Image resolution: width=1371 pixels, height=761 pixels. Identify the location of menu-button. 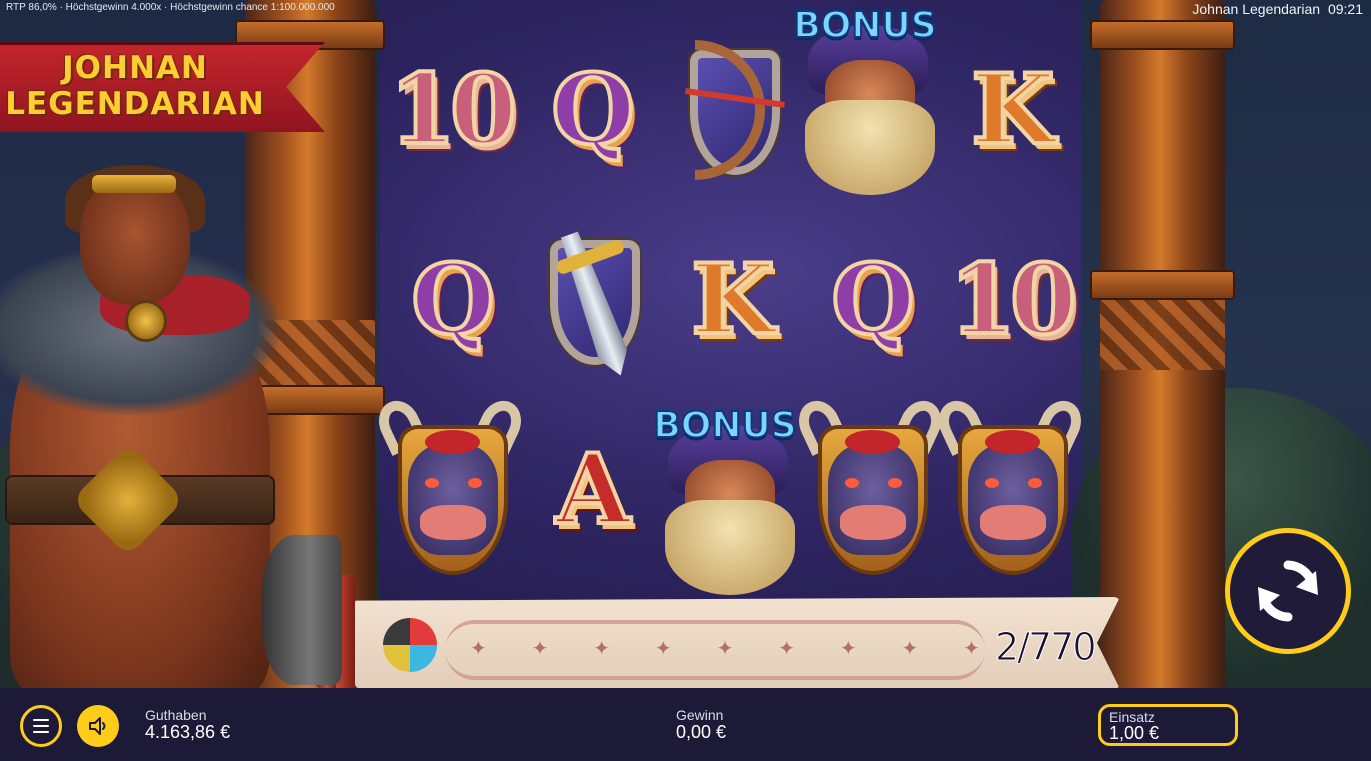
(41, 726).